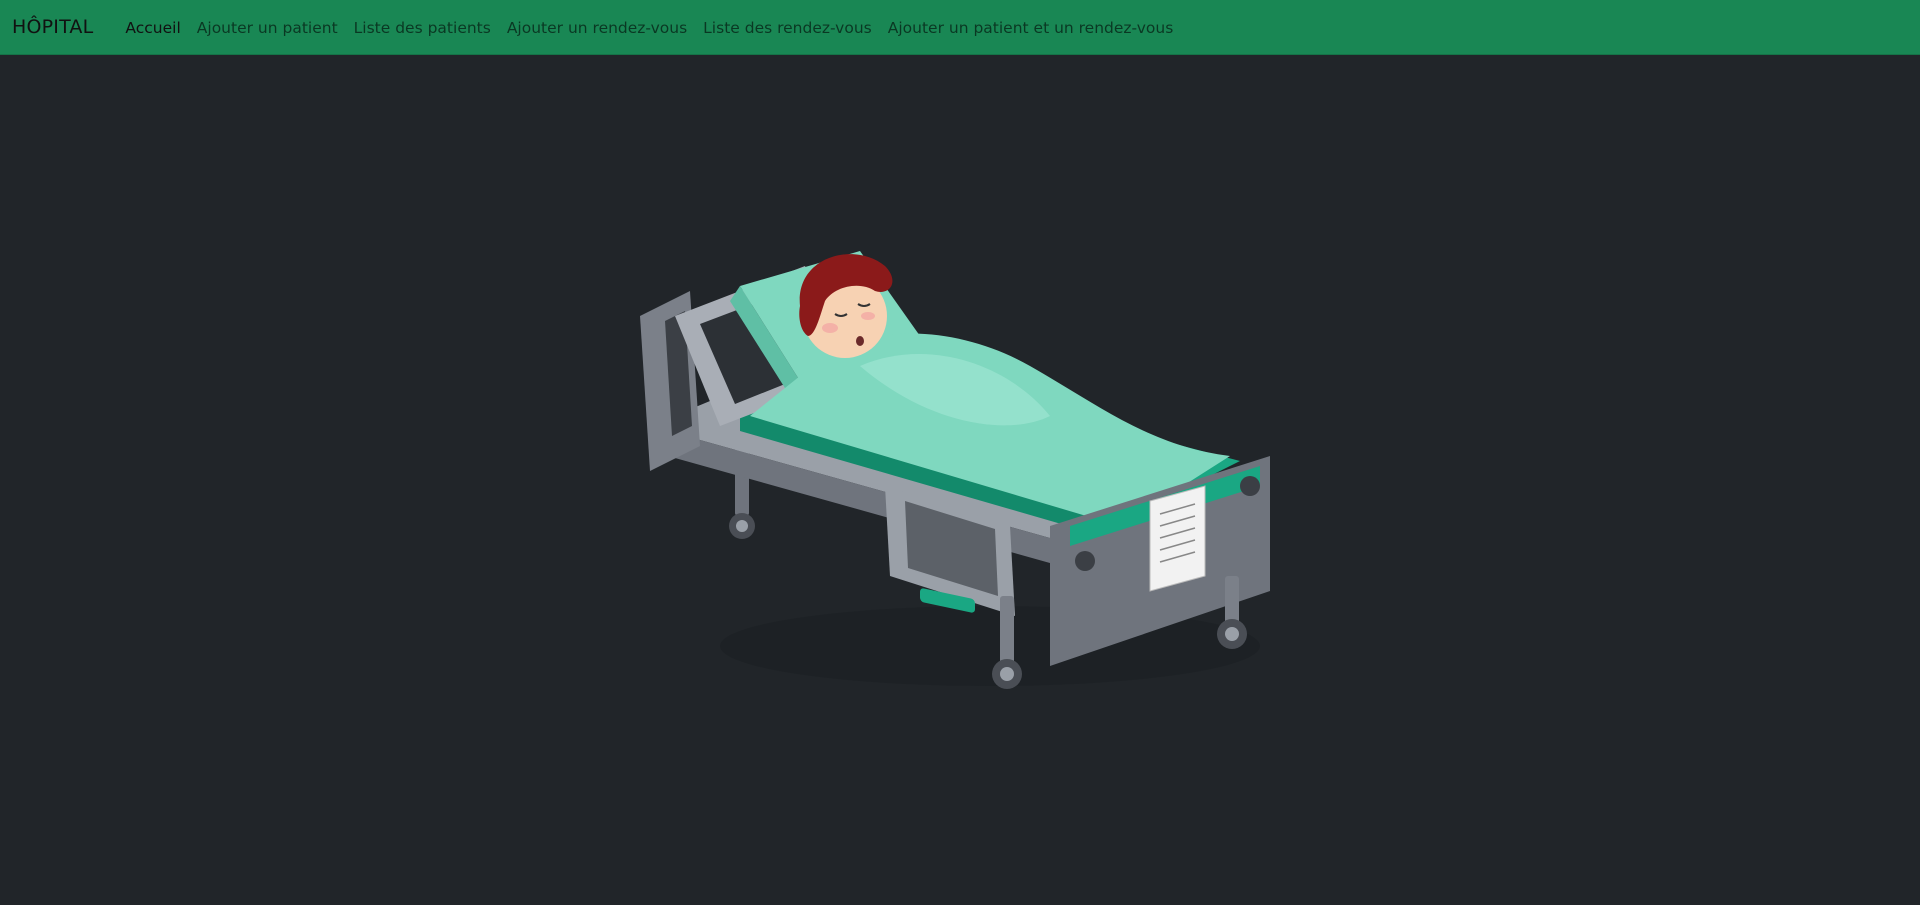  I want to click on nav-link-ajouter-rendez-vous: Ajouter un rendez-vous, so click(597, 28).